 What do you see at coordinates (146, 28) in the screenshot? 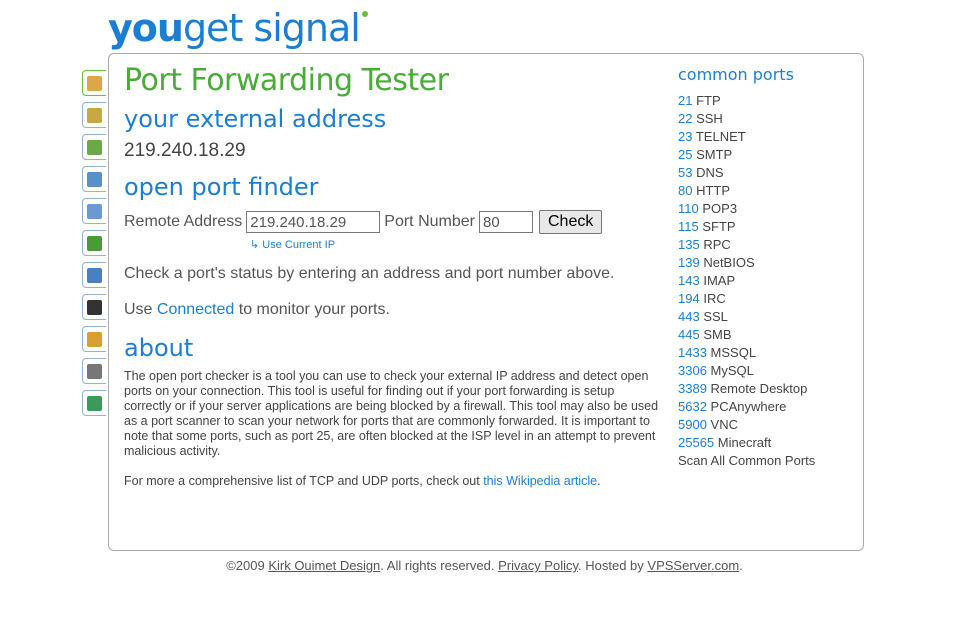
I see `logo-you: you` at bounding box center [146, 28].